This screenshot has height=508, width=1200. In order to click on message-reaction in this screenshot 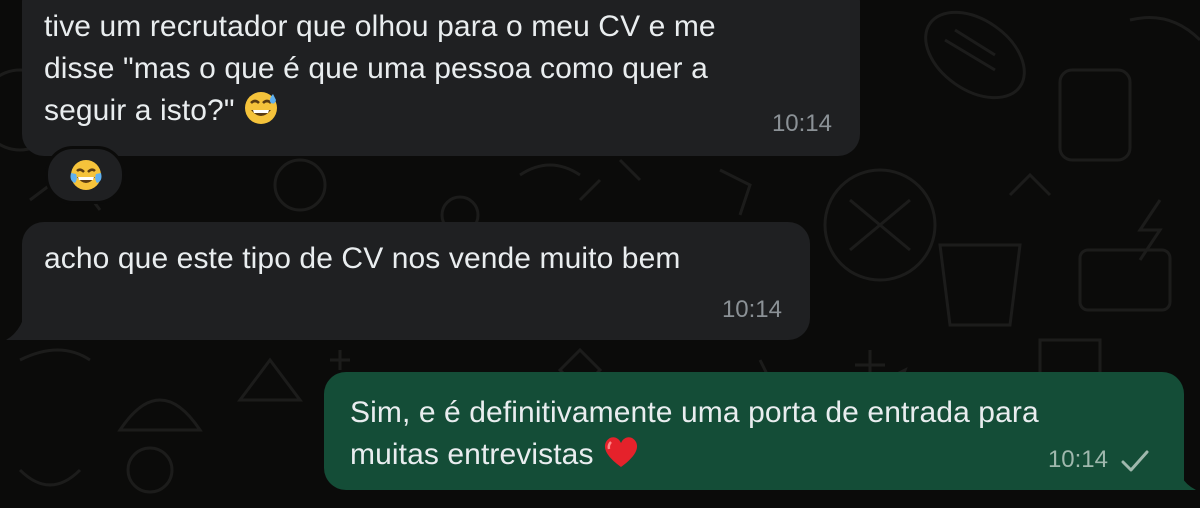, I will do `click(85, 175)`.